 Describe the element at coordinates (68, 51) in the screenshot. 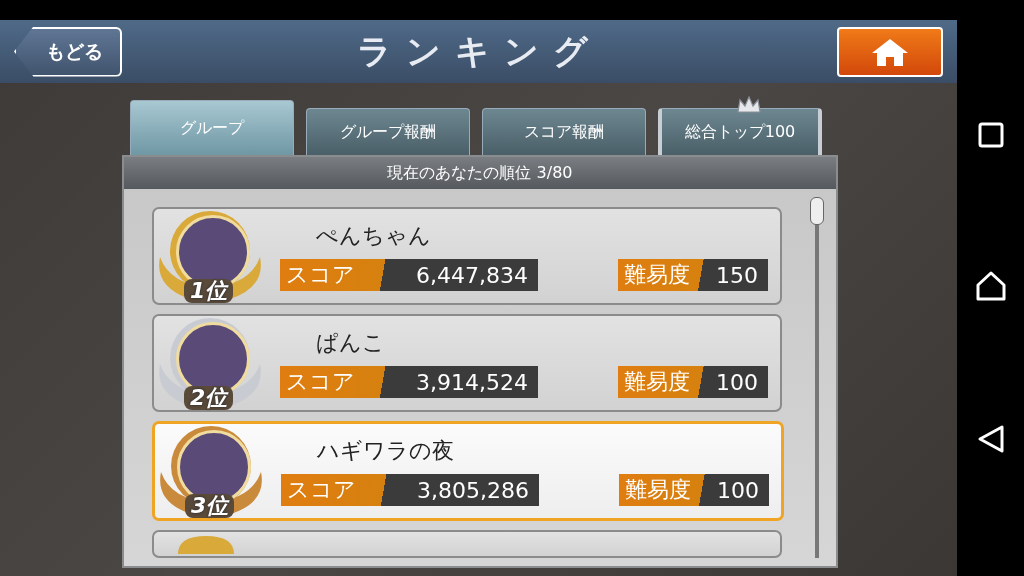

I see `back-button: もどる` at that location.